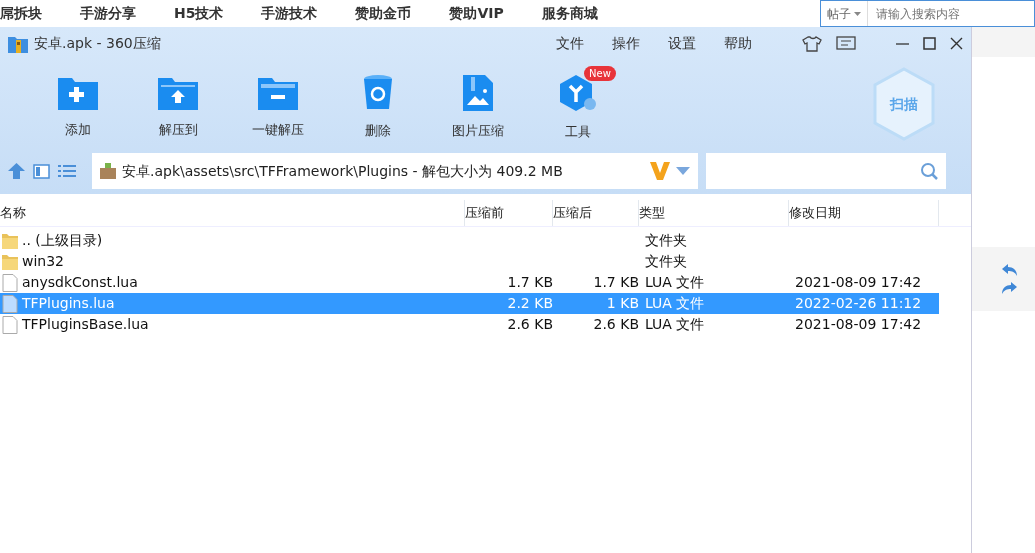 This screenshot has width=1035, height=553. What do you see at coordinates (530, 324) in the screenshot?
I see `size-text: 2.6 KB` at bounding box center [530, 324].